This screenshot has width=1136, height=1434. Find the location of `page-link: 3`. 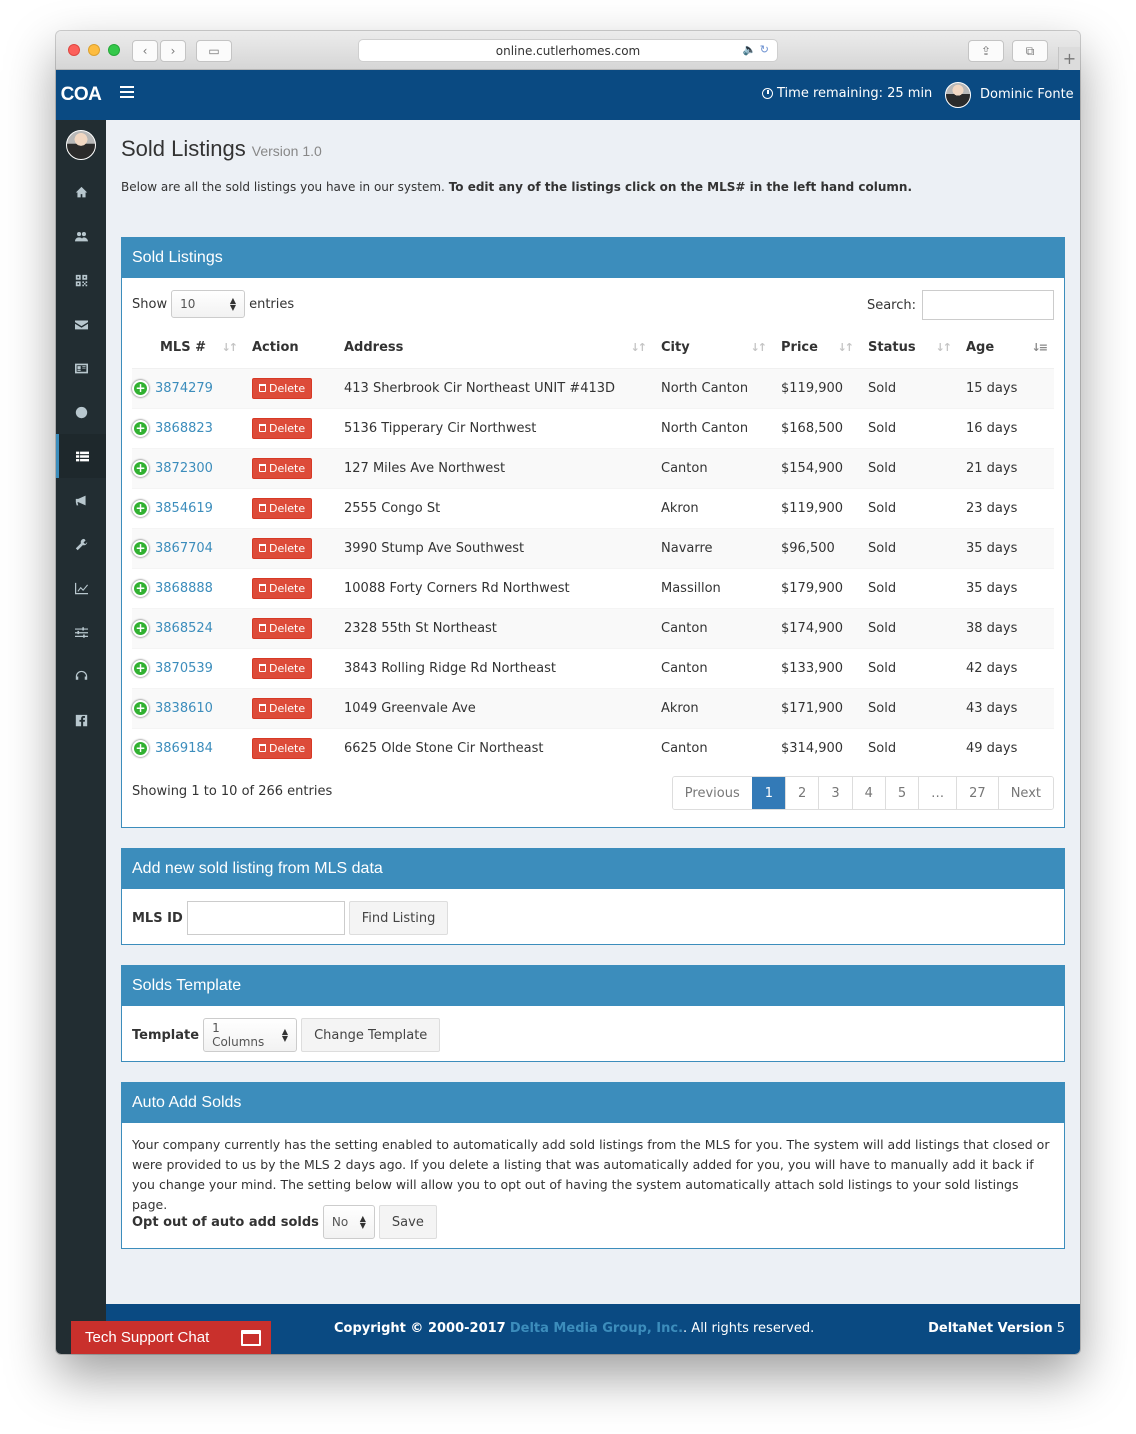

page-link: 3 is located at coordinates (835, 793).